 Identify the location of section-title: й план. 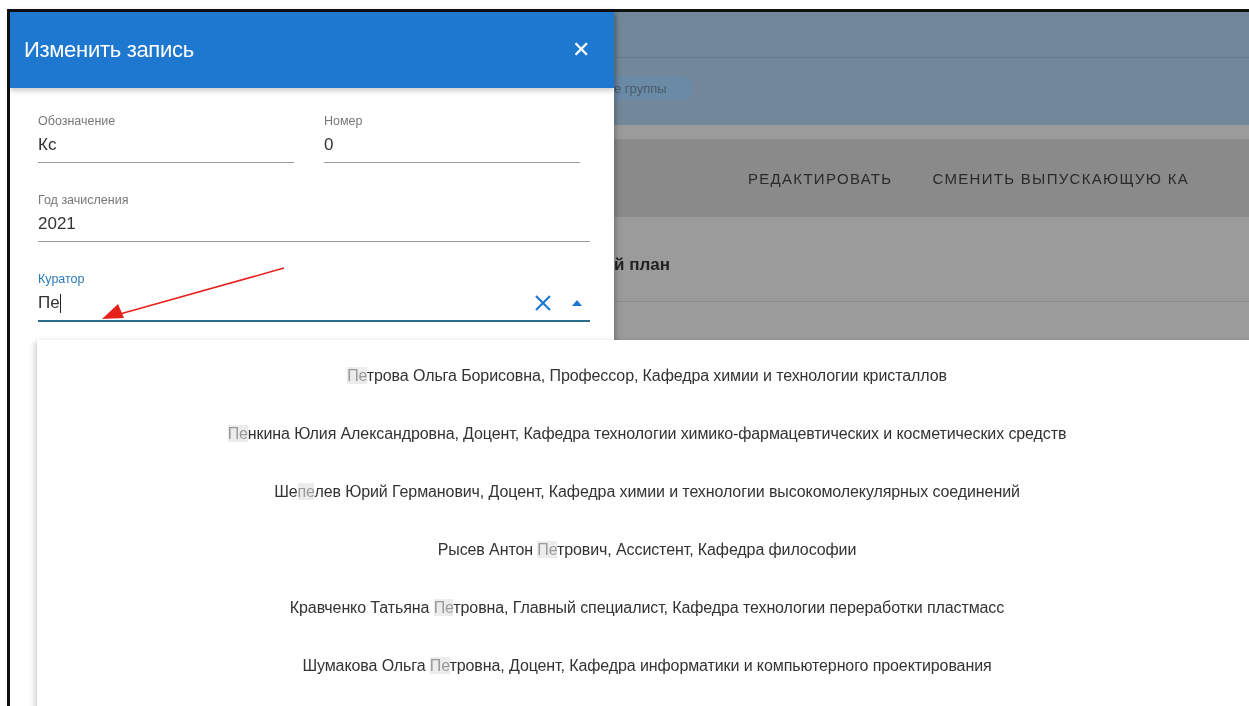
(931, 278).